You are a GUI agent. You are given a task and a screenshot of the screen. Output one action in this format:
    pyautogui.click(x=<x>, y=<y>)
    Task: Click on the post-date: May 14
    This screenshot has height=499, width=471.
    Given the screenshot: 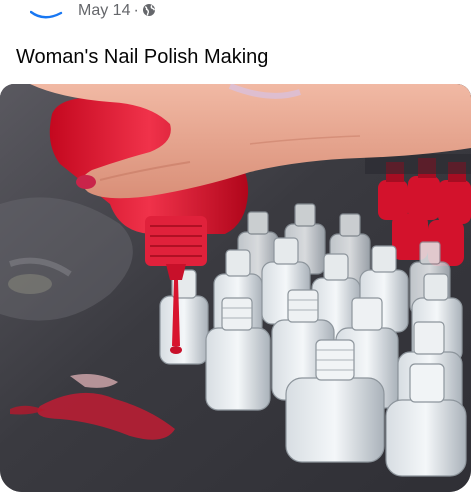 What is the action you would take?
    pyautogui.click(x=104, y=10)
    